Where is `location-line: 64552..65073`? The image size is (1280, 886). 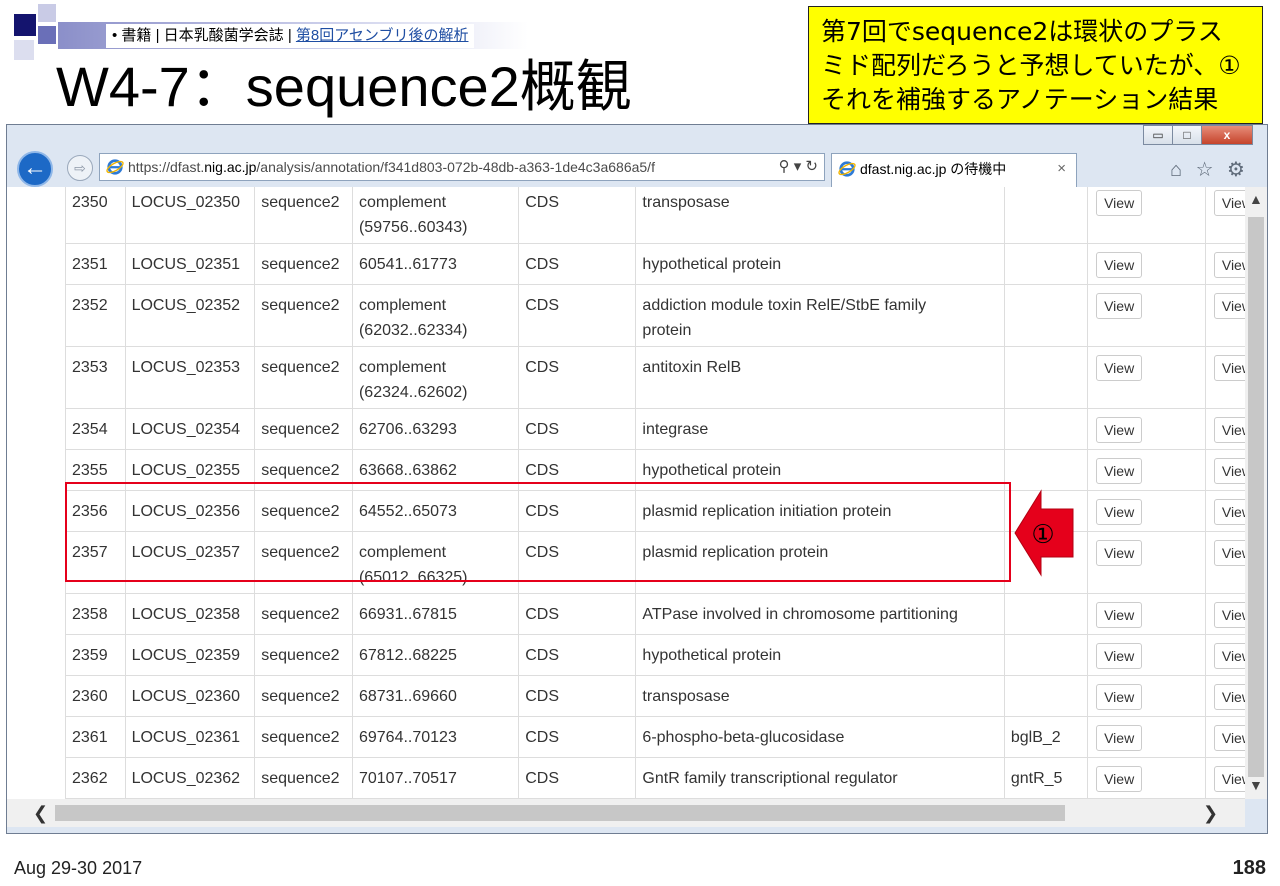 location-line: 64552..65073 is located at coordinates (407, 511).